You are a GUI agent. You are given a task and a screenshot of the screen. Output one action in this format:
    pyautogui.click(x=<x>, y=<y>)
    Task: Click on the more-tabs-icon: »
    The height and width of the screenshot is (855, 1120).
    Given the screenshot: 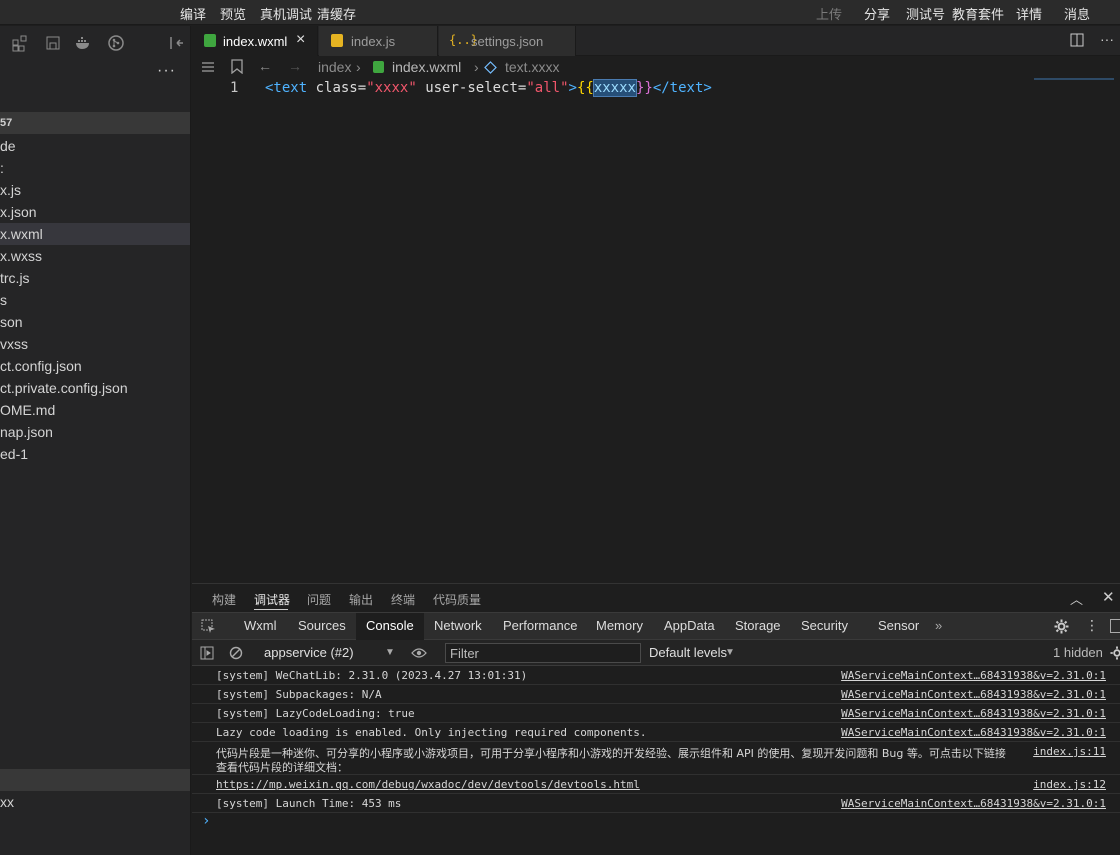 What is the action you would take?
    pyautogui.click(x=938, y=626)
    